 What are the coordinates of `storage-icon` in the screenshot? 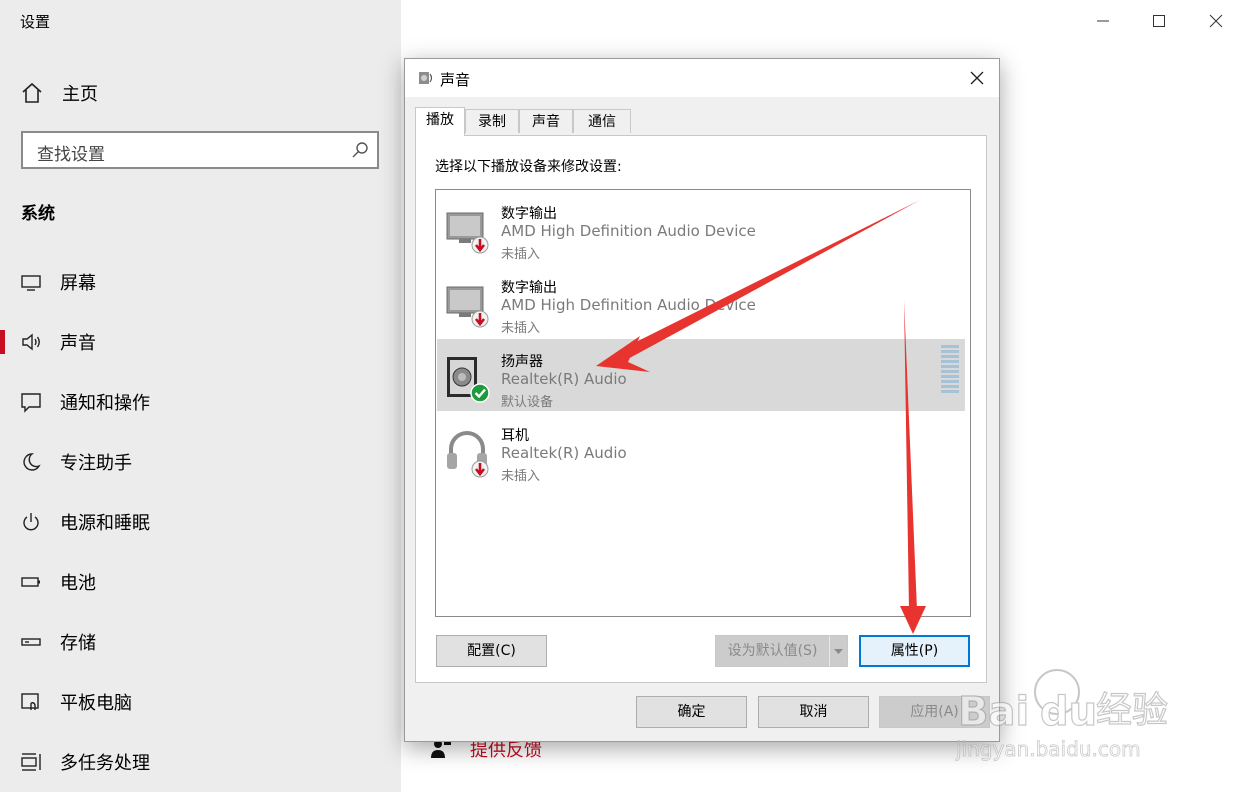 It's located at (31, 642).